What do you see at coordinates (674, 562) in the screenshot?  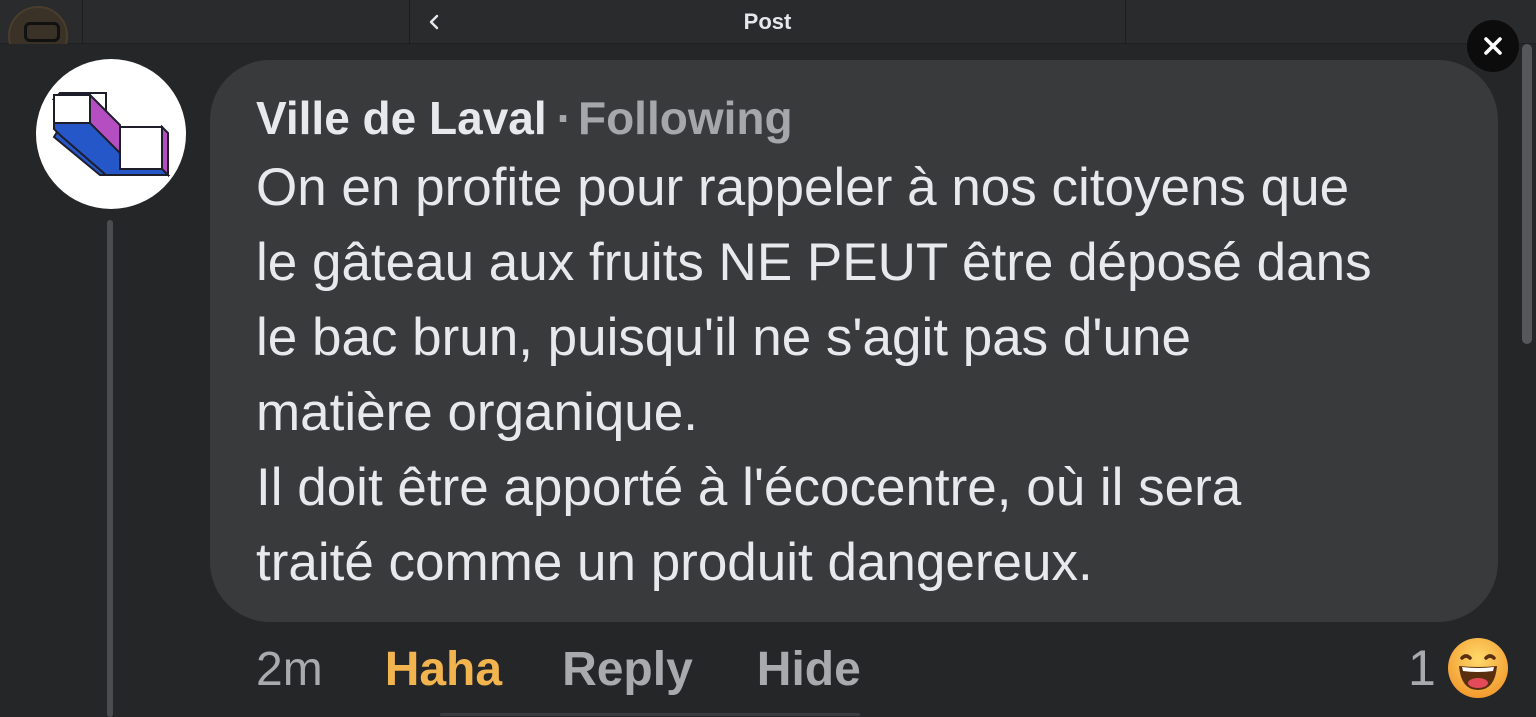 I see `comment-line: traité comme un produit dangereux.` at bounding box center [674, 562].